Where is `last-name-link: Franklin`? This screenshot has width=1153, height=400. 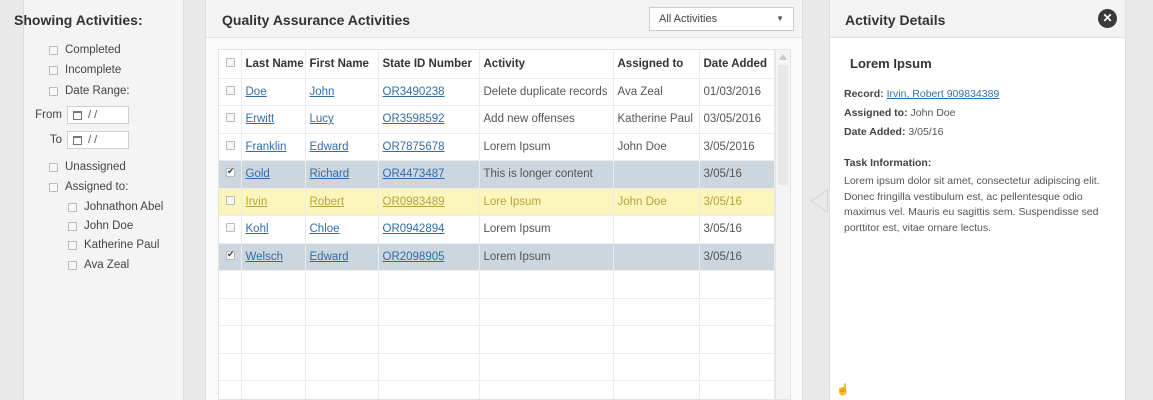 last-name-link: Franklin is located at coordinates (266, 147).